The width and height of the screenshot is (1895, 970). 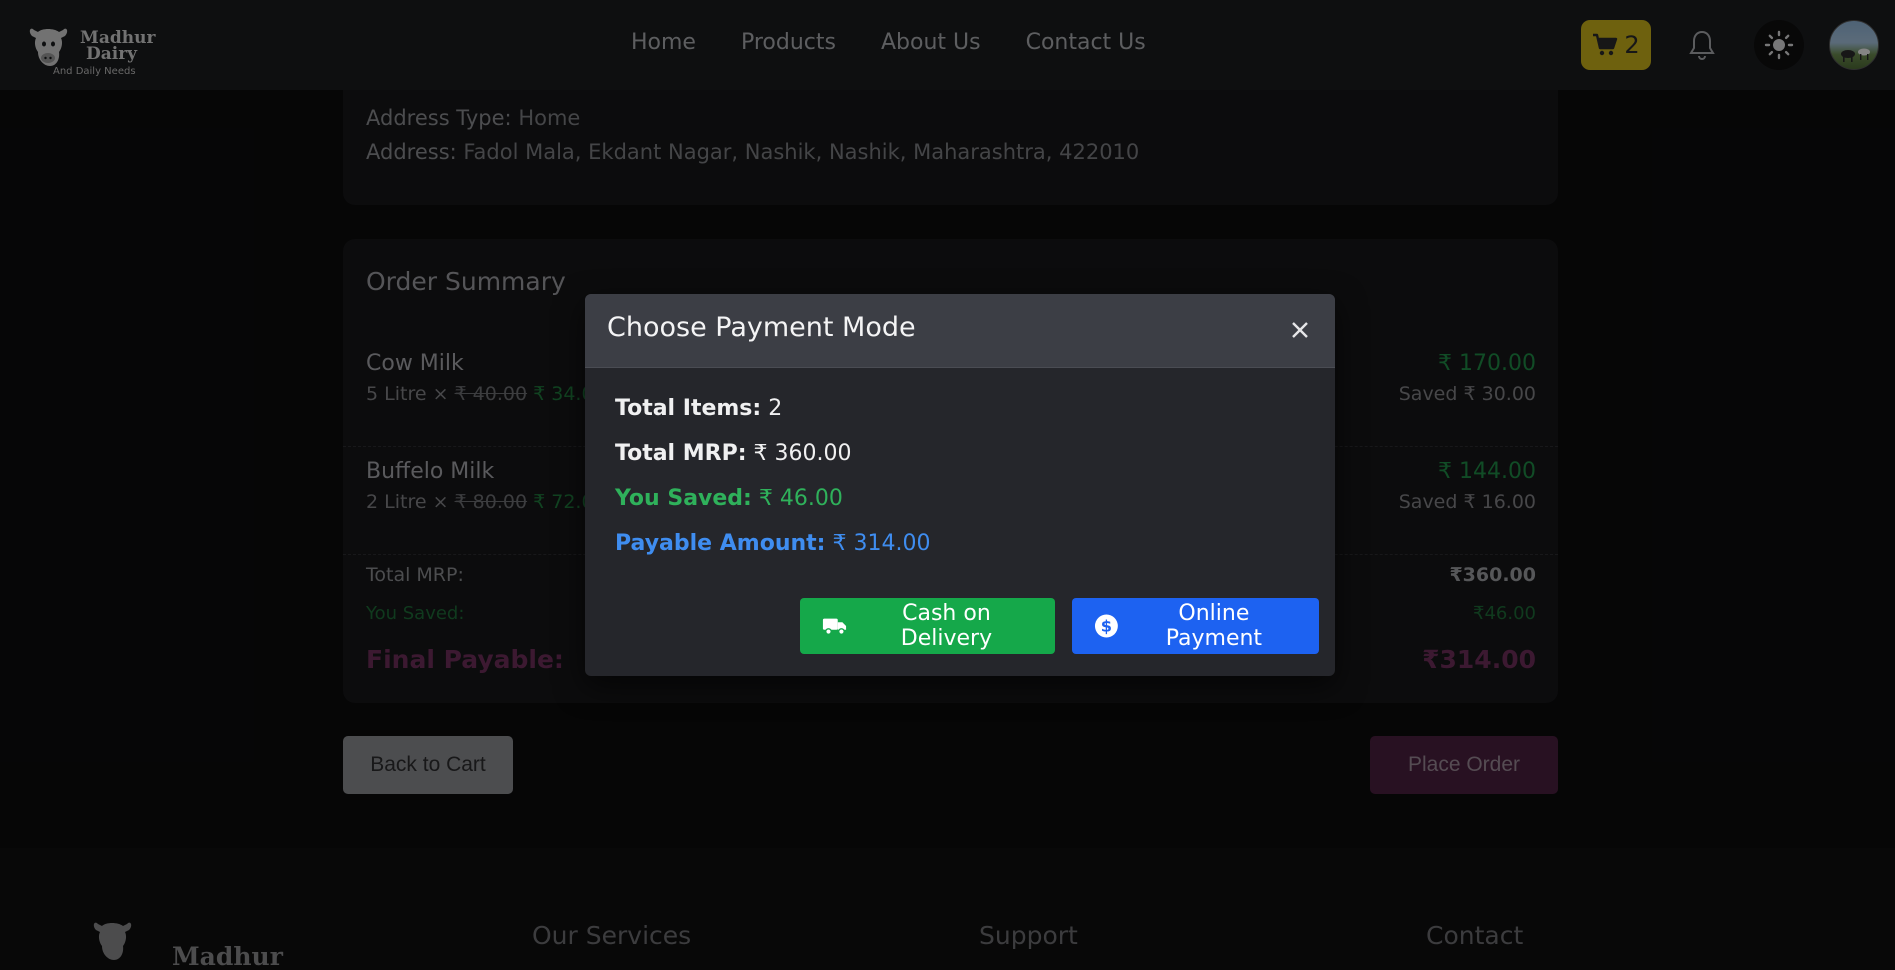 I want to click on modal-total-items-value: 2, so click(x=775, y=408).